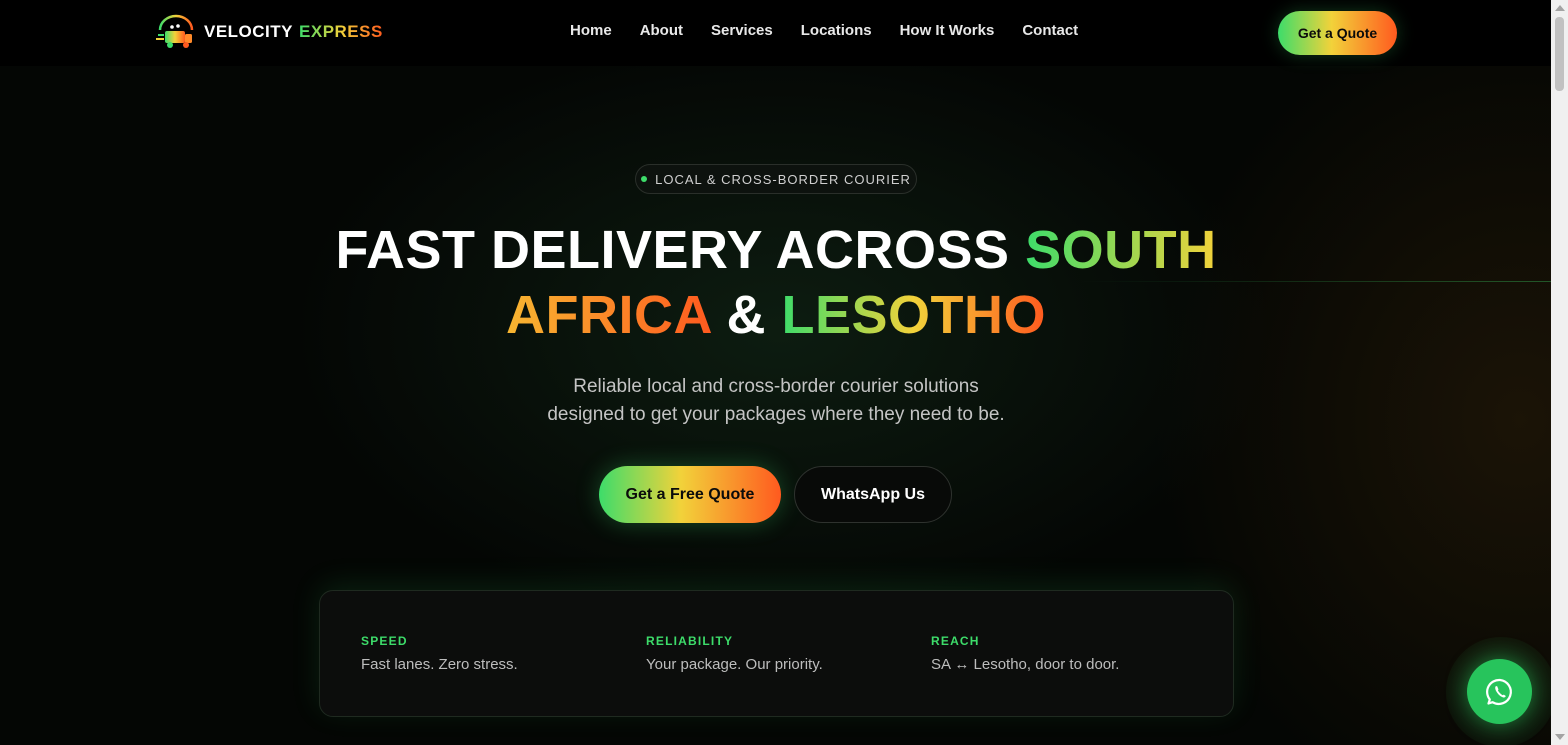 The width and height of the screenshot is (1568, 745). What do you see at coordinates (913, 315) in the screenshot?
I see `headline-word-lesotho: LESOTHO` at bounding box center [913, 315].